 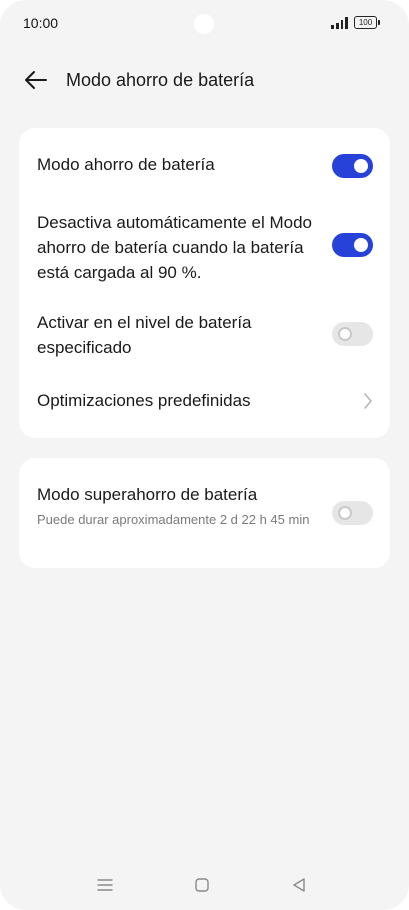 What do you see at coordinates (36, 80) in the screenshot?
I see `arrow-left-icon` at bounding box center [36, 80].